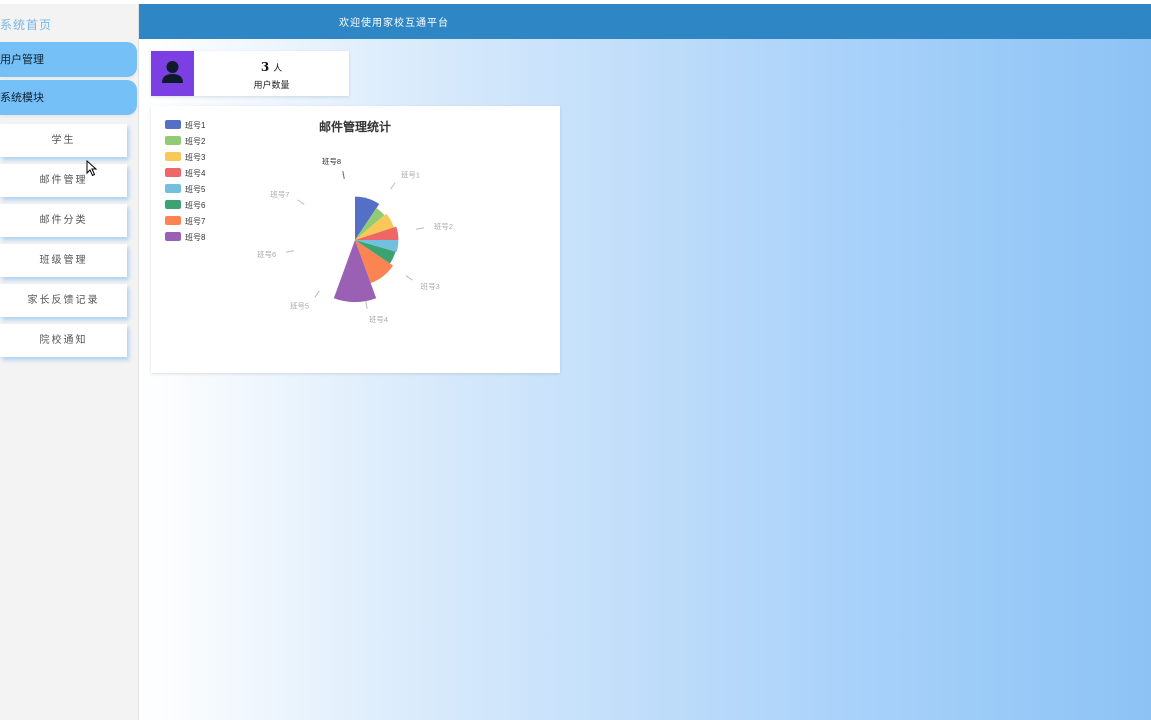 This screenshot has height=720, width=1151. I want to click on legend-label: 班号5, so click(195, 189).